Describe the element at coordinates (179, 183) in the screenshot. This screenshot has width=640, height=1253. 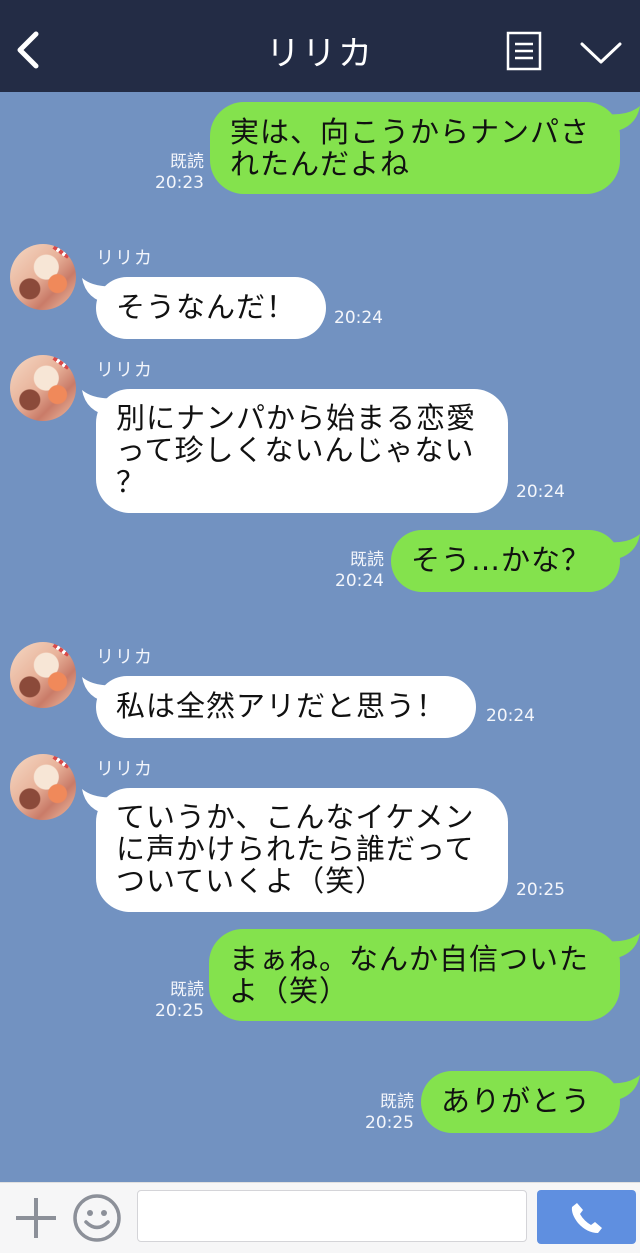
I see `message-time: 20:23` at that location.